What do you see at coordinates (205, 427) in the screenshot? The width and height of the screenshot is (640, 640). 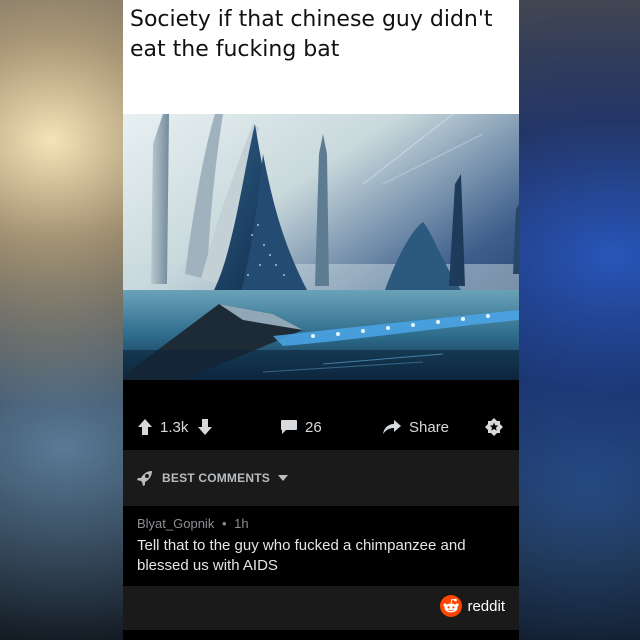 I see `downvote-arrow-icon` at bounding box center [205, 427].